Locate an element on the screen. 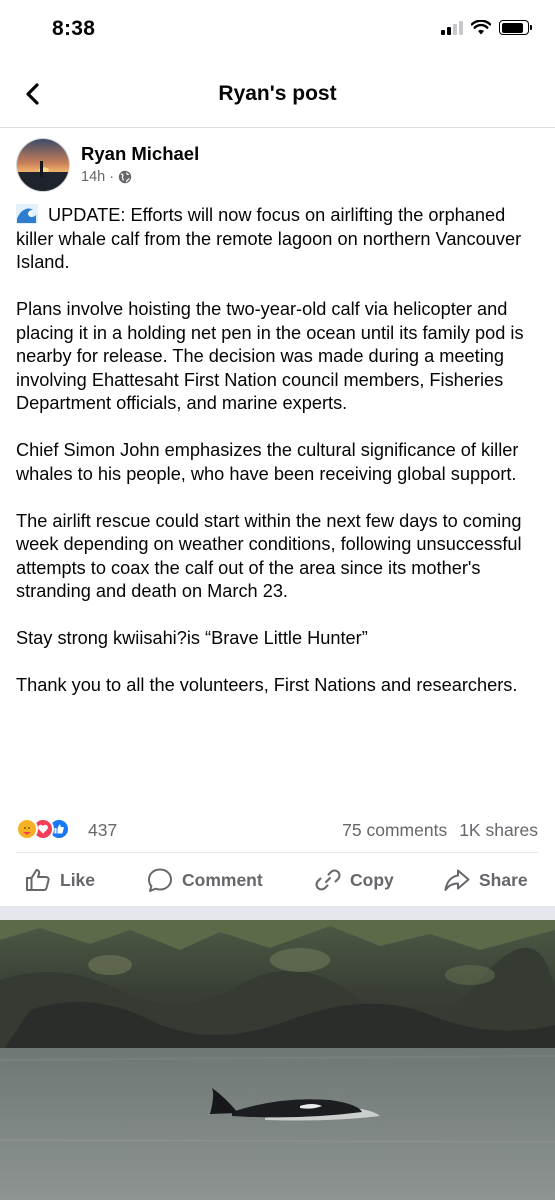 The width and height of the screenshot is (555, 1200). nav-bar: Ryan's post is located at coordinates (277, 94).